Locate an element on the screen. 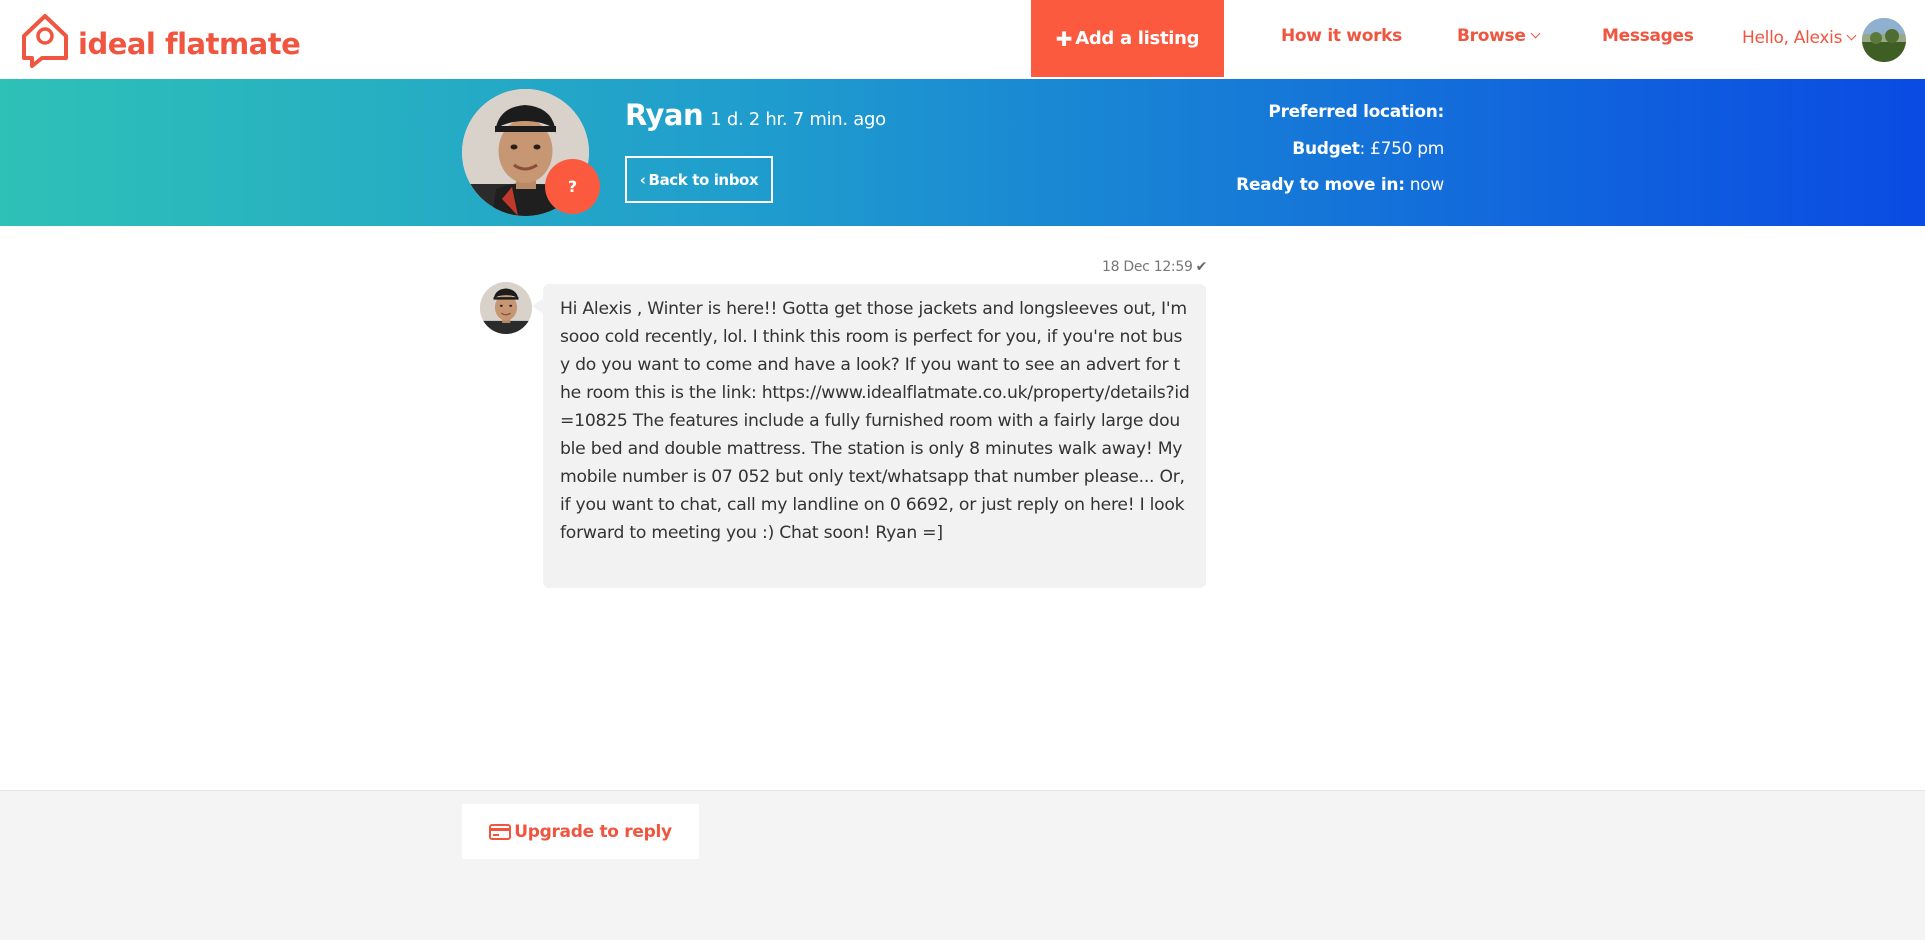 The image size is (1925, 940). user-menu: Hello, Alexis is located at coordinates (1799, 38).